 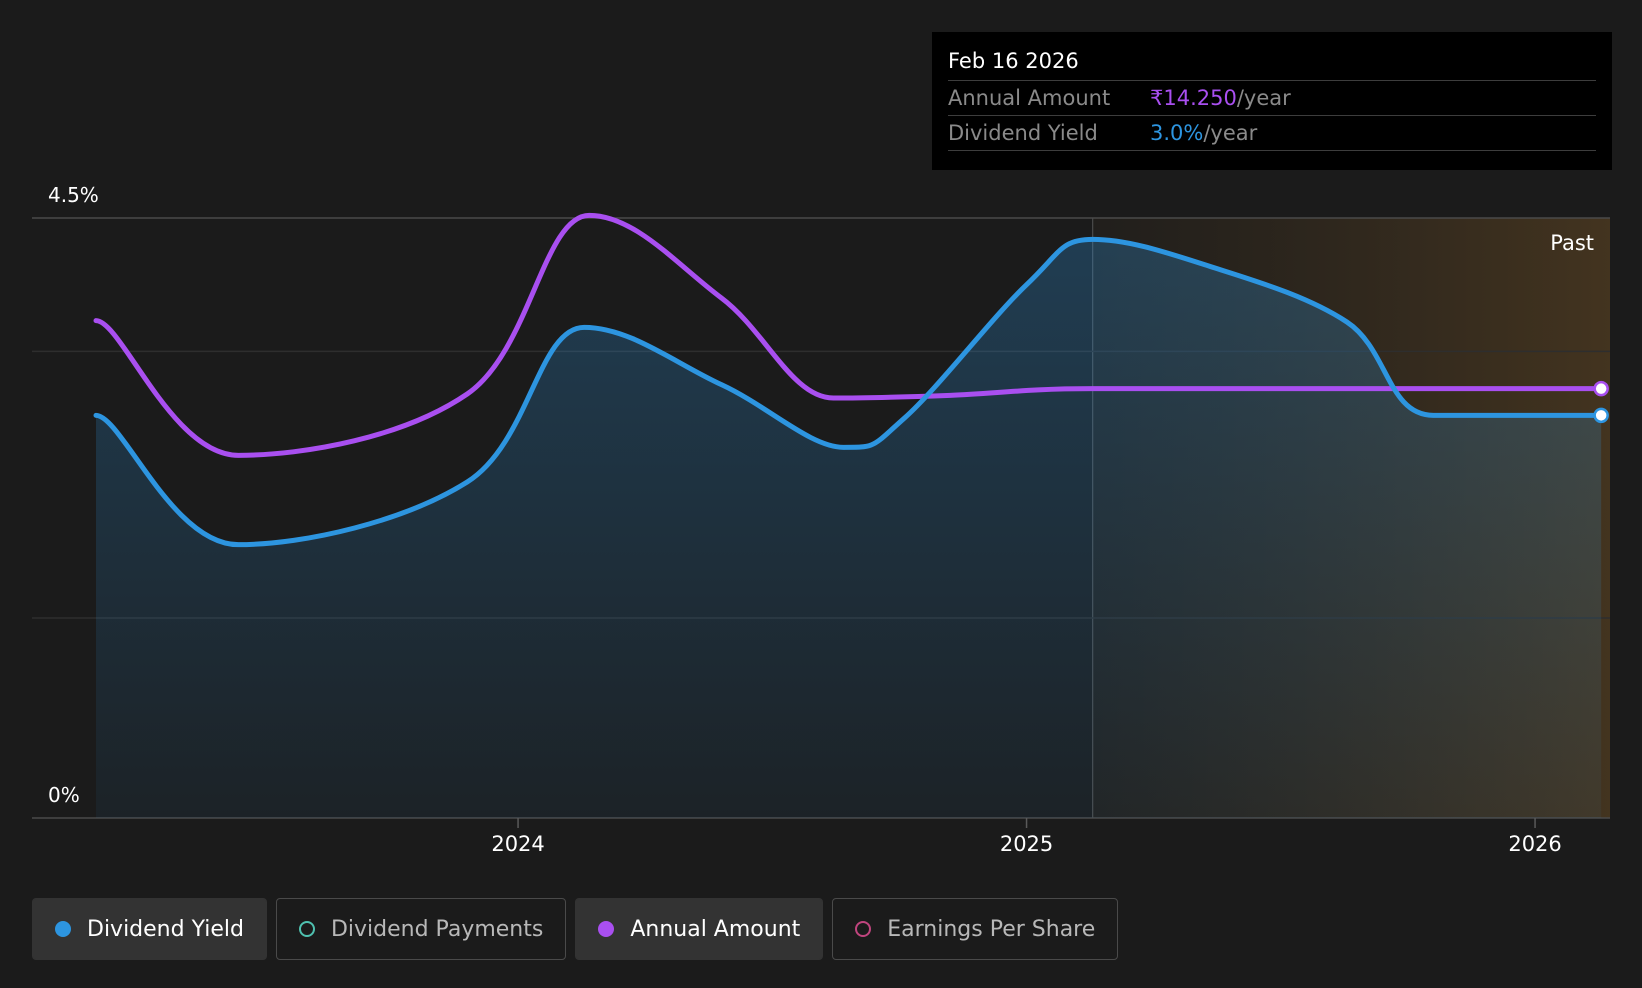 What do you see at coordinates (1601, 415) in the screenshot?
I see `dividend-yield-end-marker` at bounding box center [1601, 415].